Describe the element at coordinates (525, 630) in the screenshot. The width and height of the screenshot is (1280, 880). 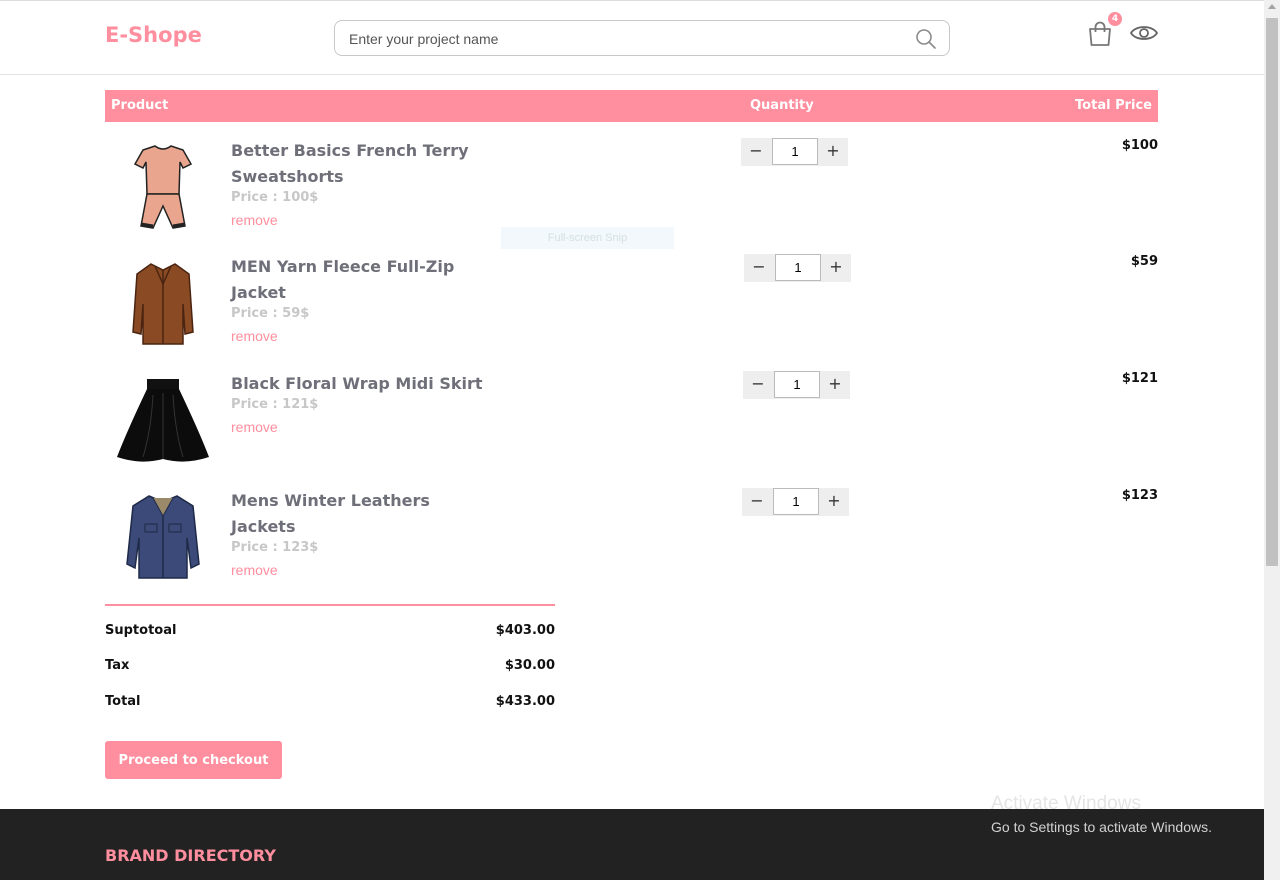
I see `subtotal-amount: $403.00` at that location.